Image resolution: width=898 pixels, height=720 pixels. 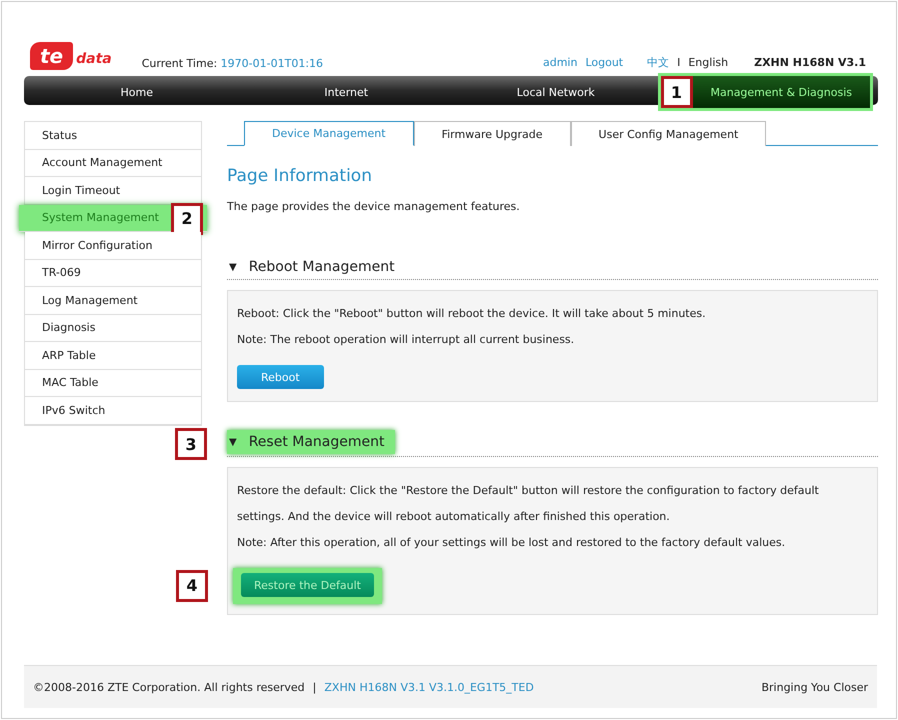 What do you see at coordinates (678, 62) in the screenshot?
I see `separator: I` at bounding box center [678, 62].